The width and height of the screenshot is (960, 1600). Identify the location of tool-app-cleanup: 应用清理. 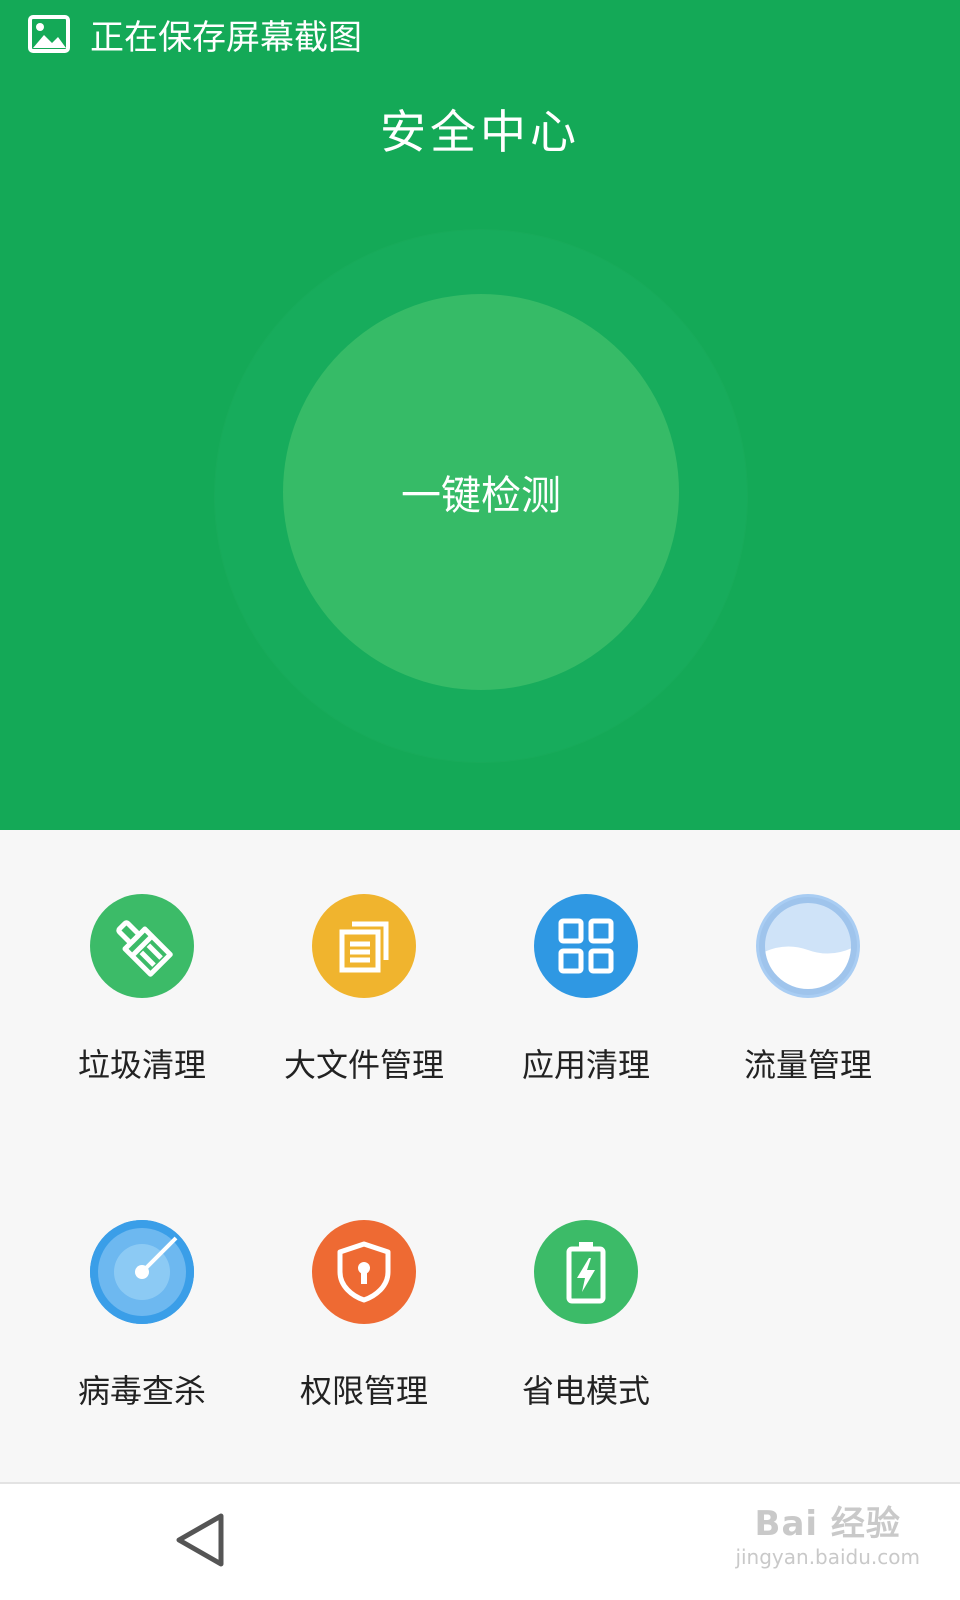
(586, 960).